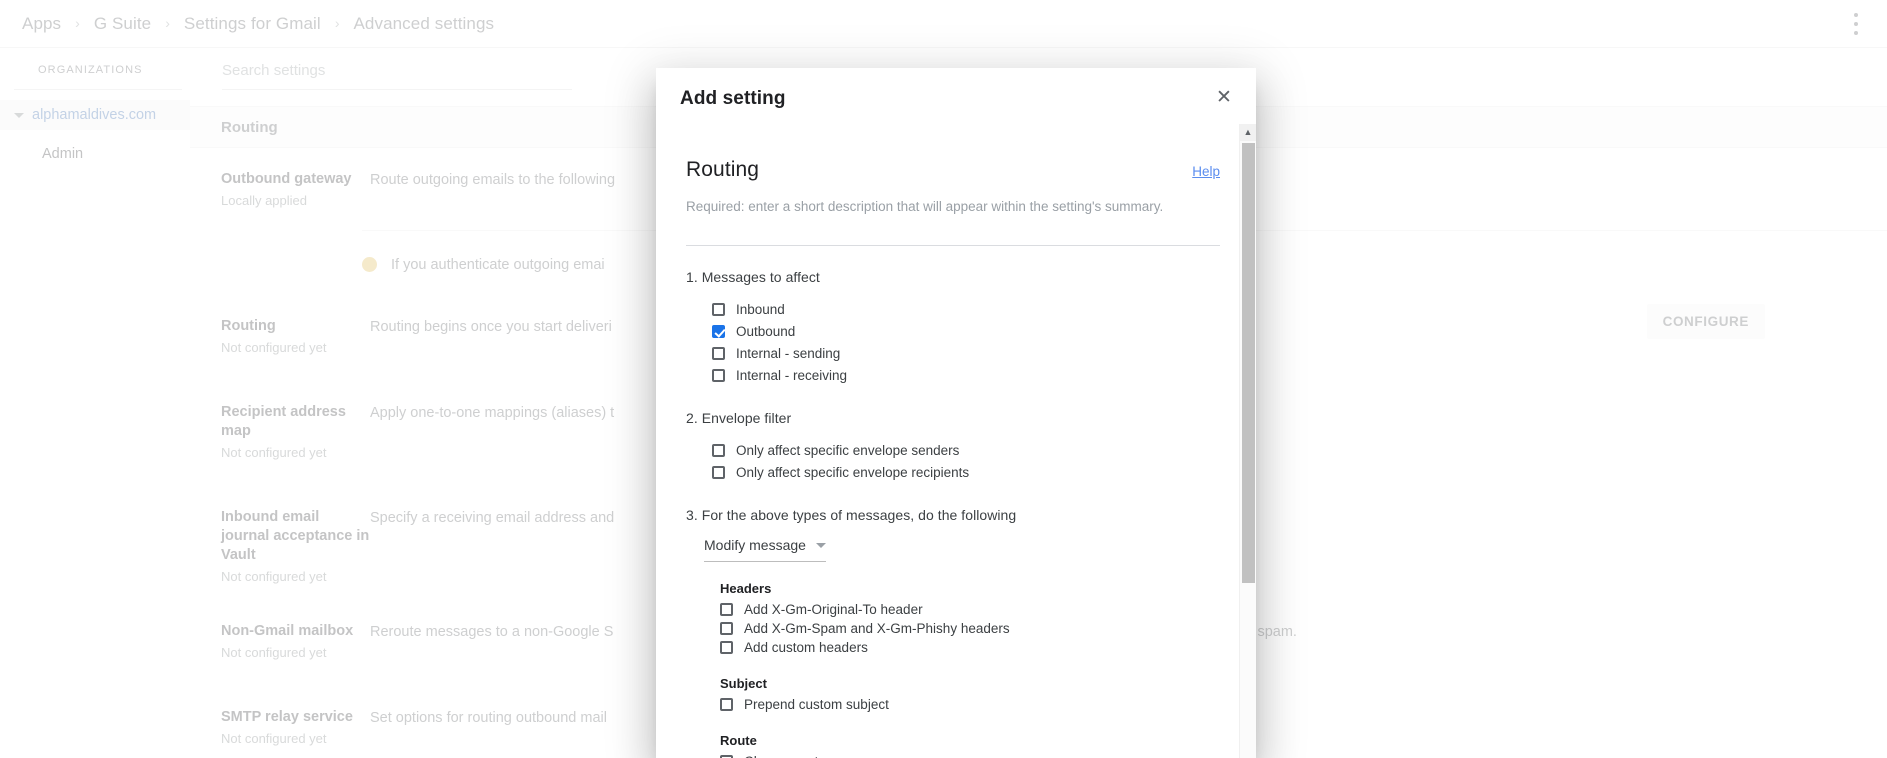 The width and height of the screenshot is (1887, 758). I want to click on checkbox-add-custom-headers-icon, so click(726, 647).